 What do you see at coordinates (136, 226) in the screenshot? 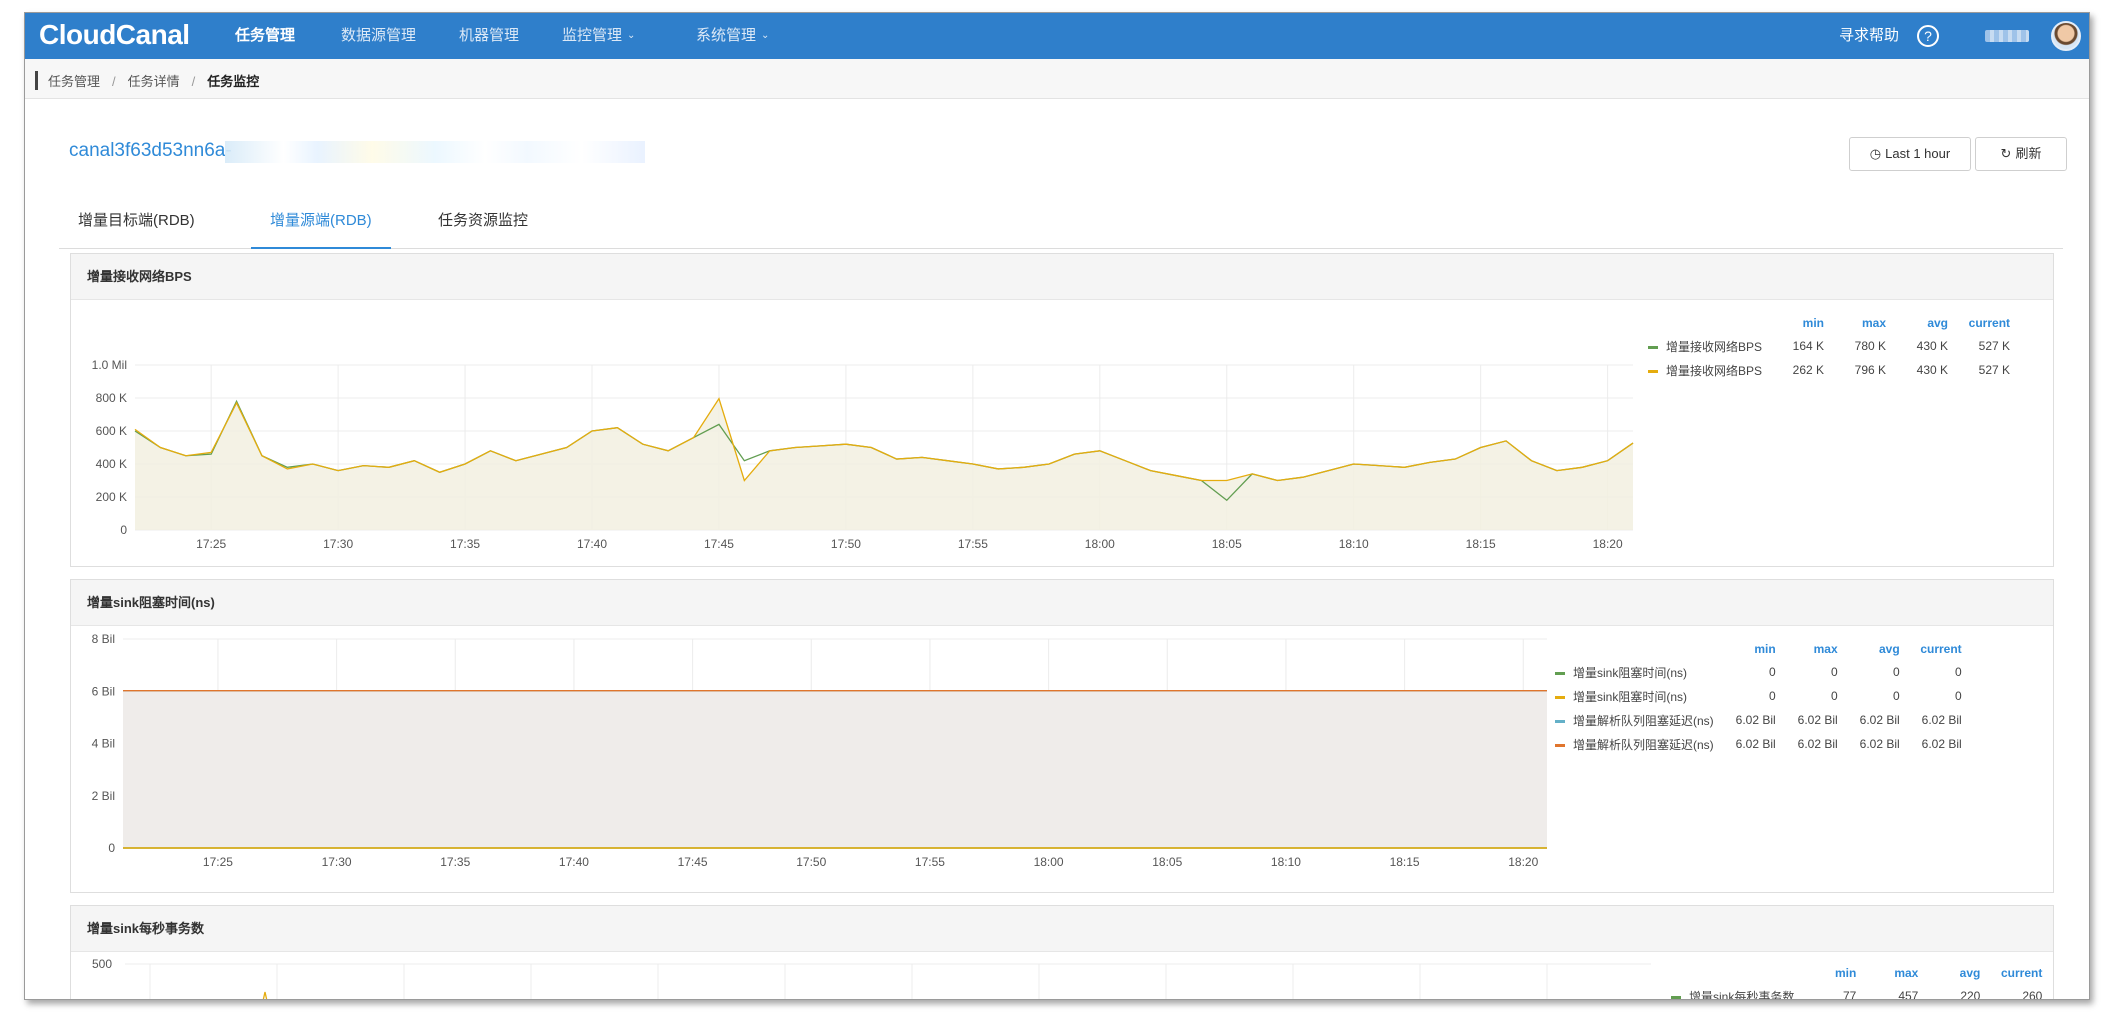
I see `tab-incremental-target: 增量目标端(RDB)` at bounding box center [136, 226].